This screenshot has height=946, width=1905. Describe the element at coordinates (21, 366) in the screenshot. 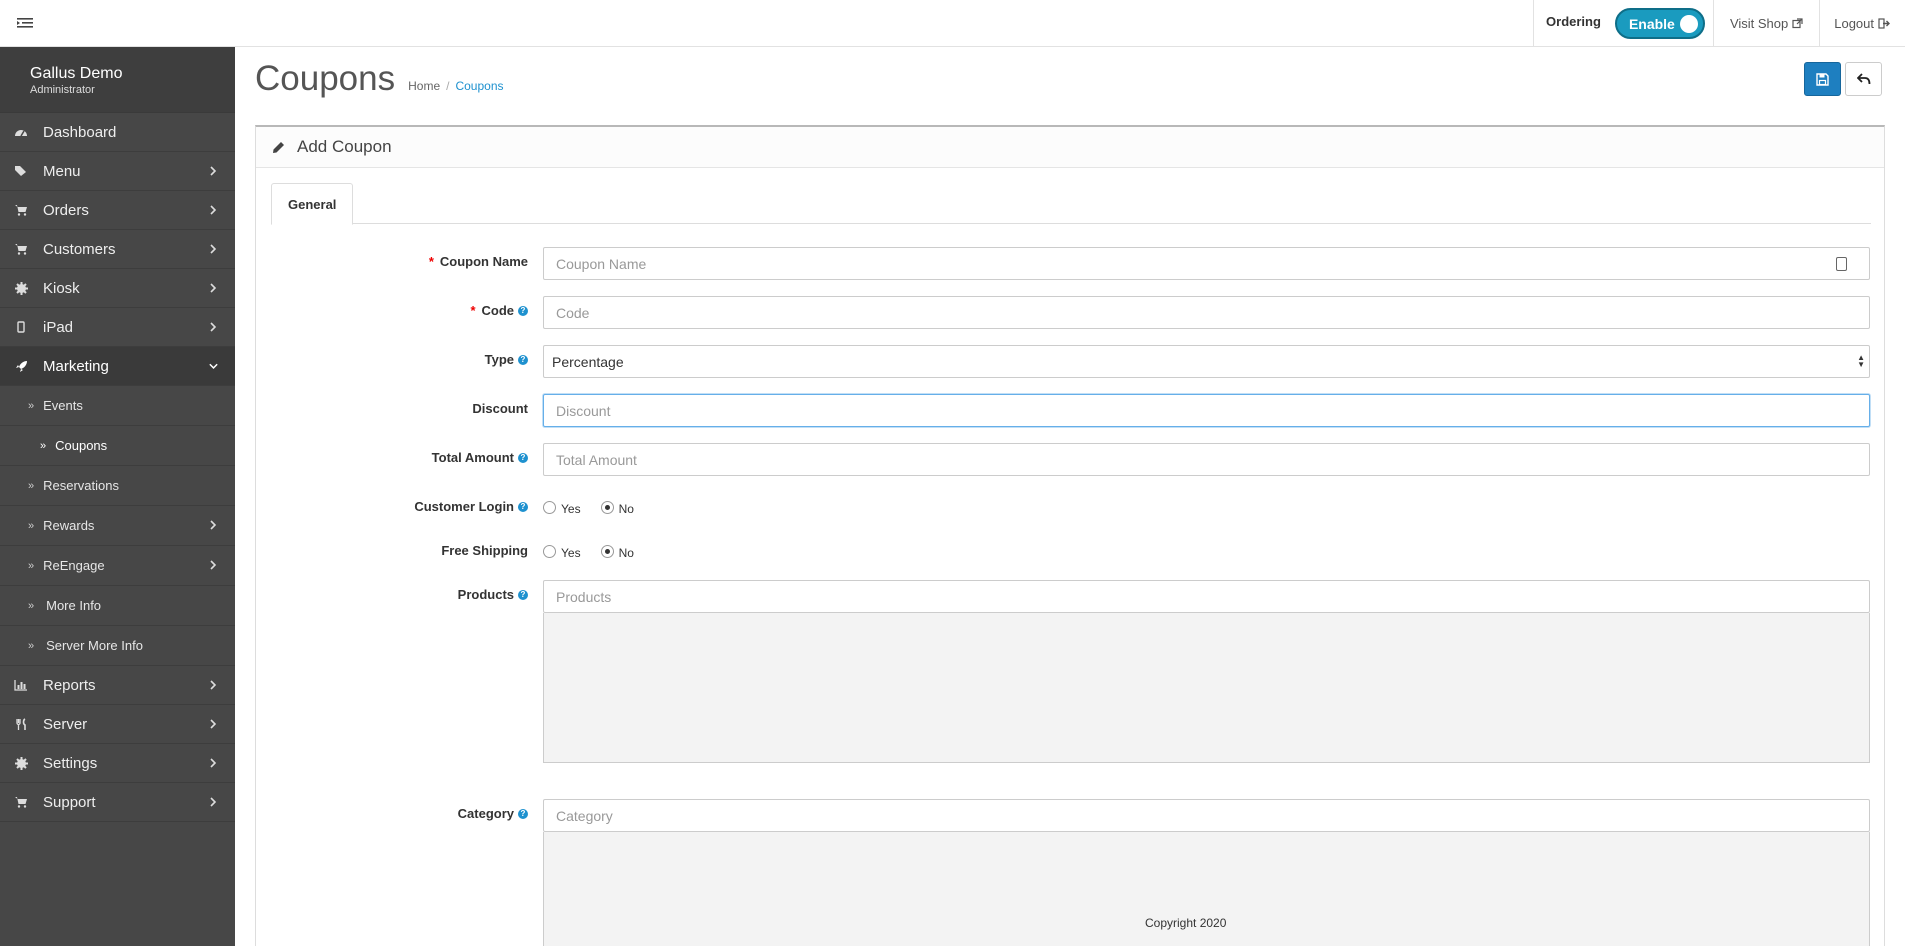

I see `rocket-icon` at that location.